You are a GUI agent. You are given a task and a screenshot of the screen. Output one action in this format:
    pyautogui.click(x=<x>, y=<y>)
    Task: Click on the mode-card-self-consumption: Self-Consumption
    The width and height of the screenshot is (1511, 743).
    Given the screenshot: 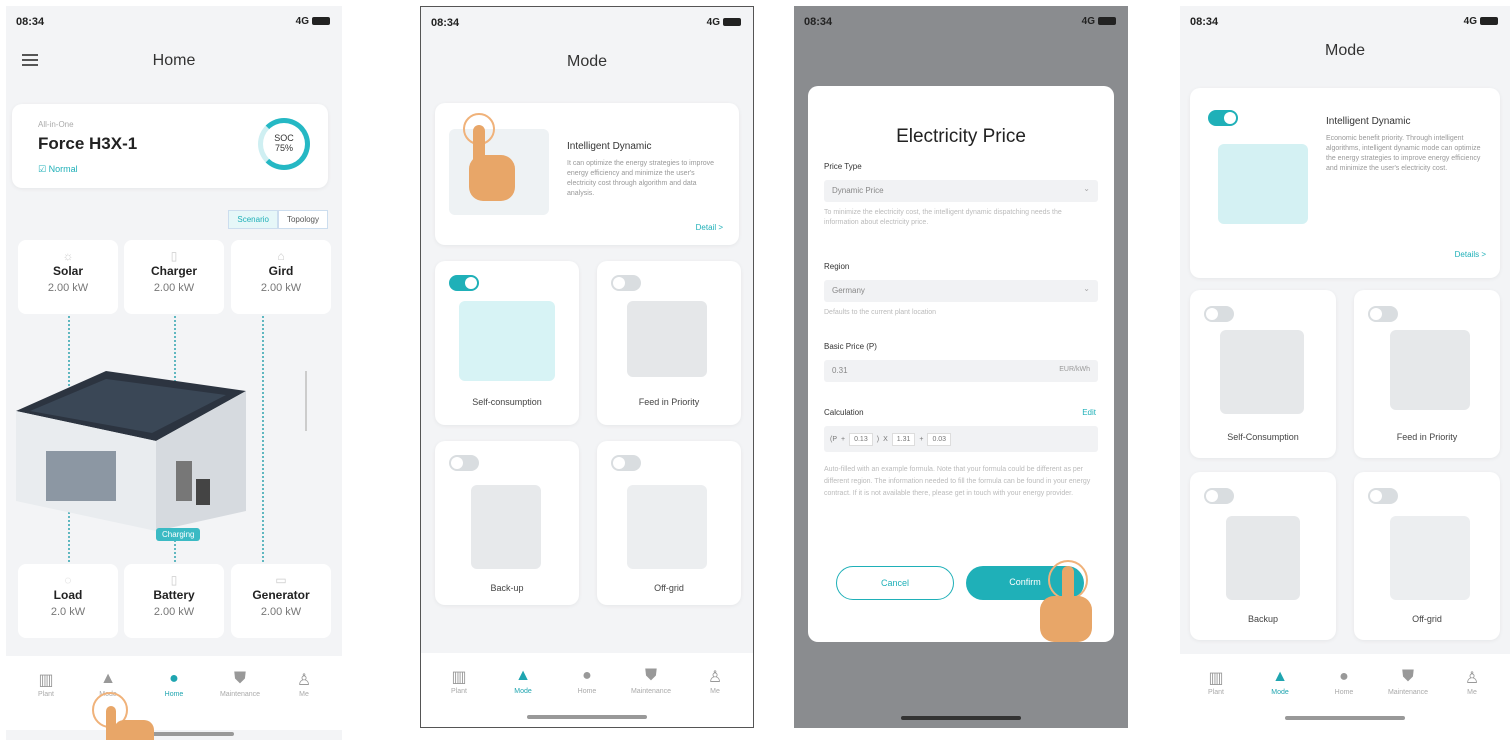 What is the action you would take?
    pyautogui.click(x=1263, y=374)
    